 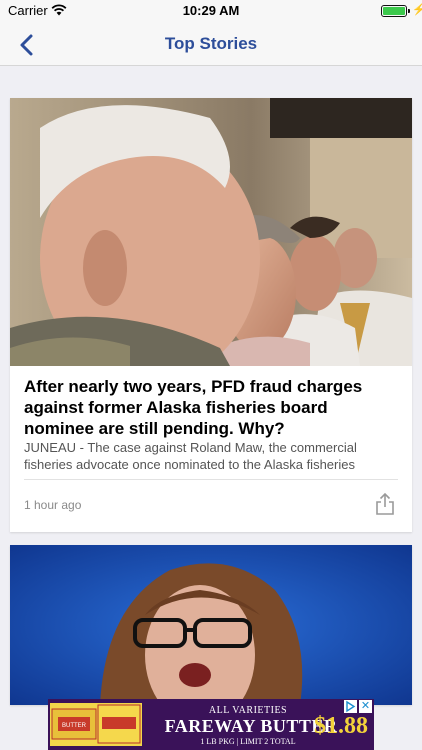 What do you see at coordinates (409, 11) in the screenshot?
I see `battery-tip` at bounding box center [409, 11].